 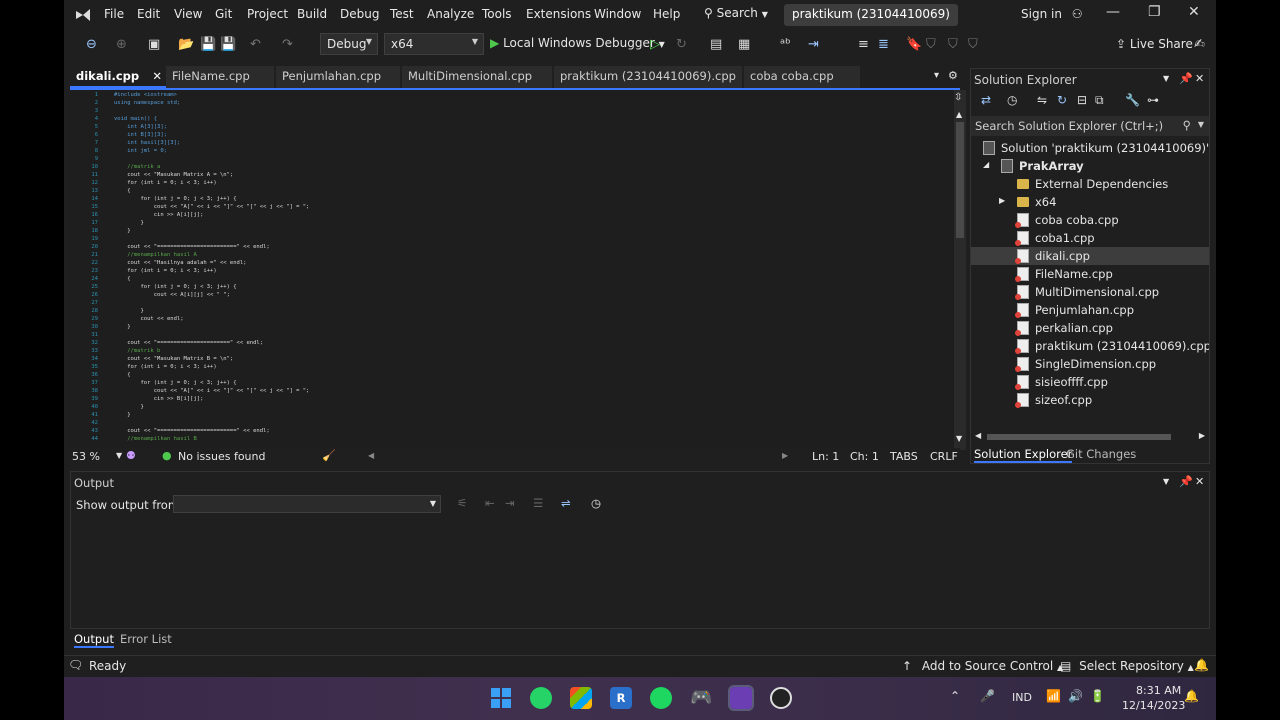 What do you see at coordinates (462, 503) in the screenshot?
I see `find-message-icon: ⚟` at bounding box center [462, 503].